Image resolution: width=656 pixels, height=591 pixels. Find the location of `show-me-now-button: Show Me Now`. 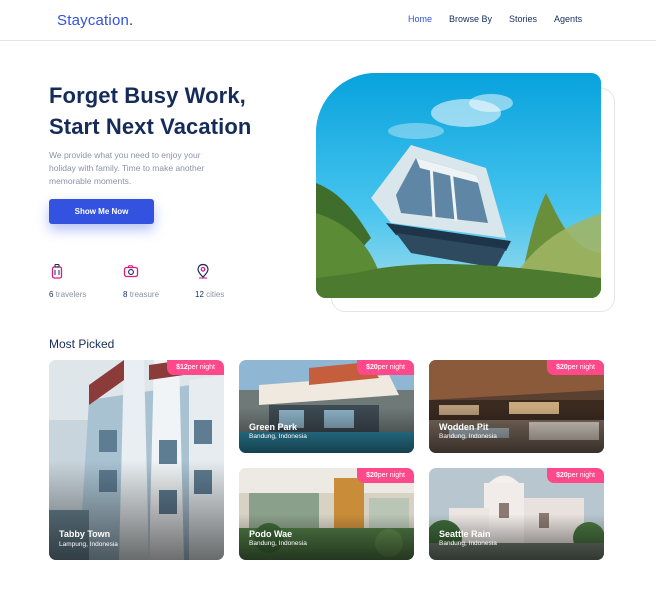

show-me-now-button: Show Me Now is located at coordinates (101, 211).